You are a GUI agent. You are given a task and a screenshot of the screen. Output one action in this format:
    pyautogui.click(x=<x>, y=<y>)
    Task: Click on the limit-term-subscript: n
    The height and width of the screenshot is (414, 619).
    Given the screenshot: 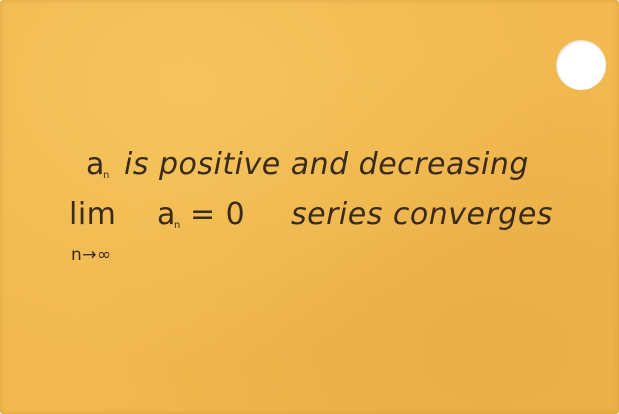 What is the action you would take?
    pyautogui.click(x=177, y=225)
    